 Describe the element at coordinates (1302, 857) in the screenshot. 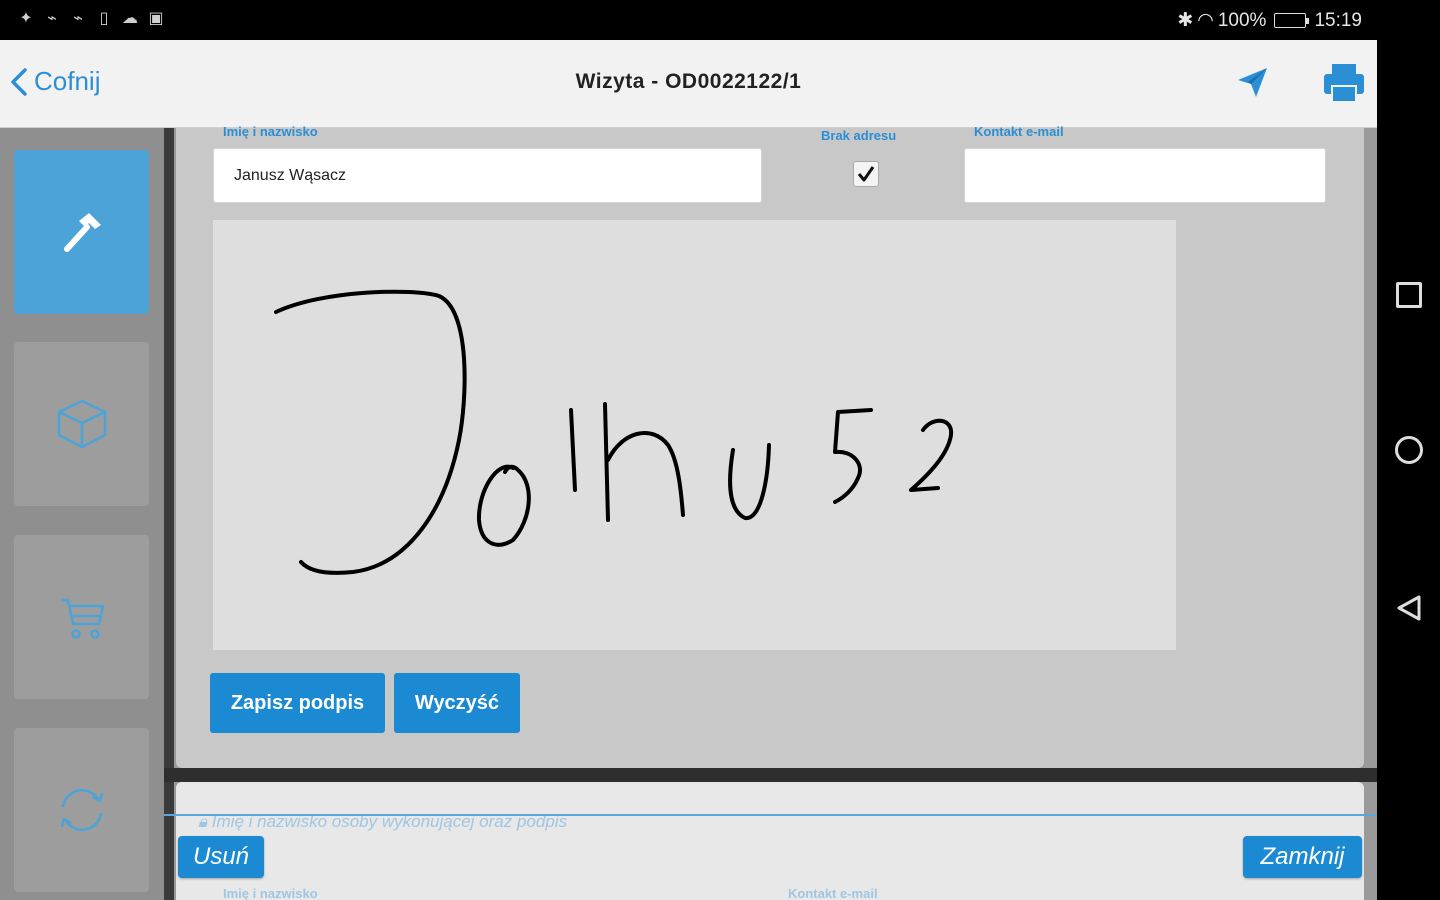

I see `close-button: Zamknij` at that location.